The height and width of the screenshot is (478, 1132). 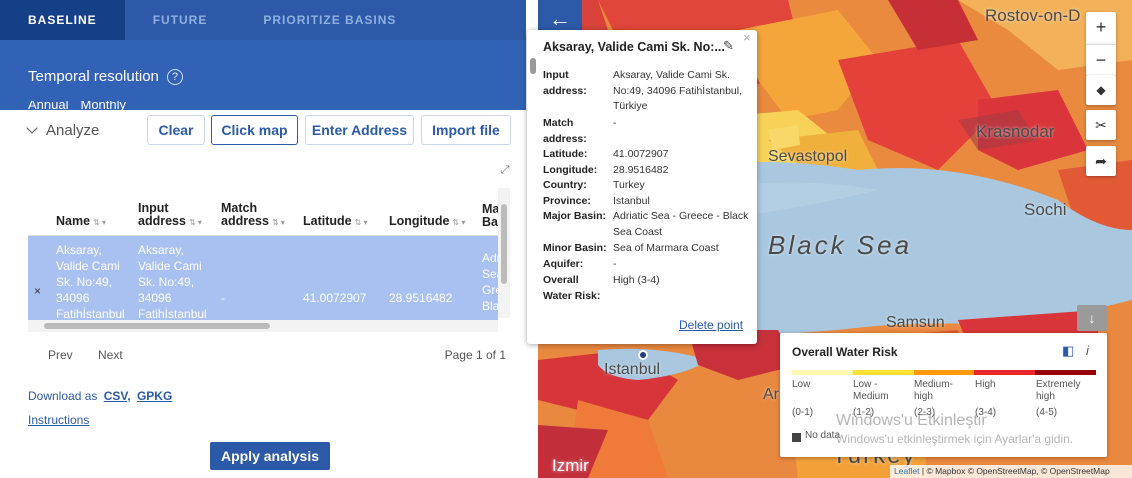 I want to click on click-map-button: Click map, so click(x=254, y=130).